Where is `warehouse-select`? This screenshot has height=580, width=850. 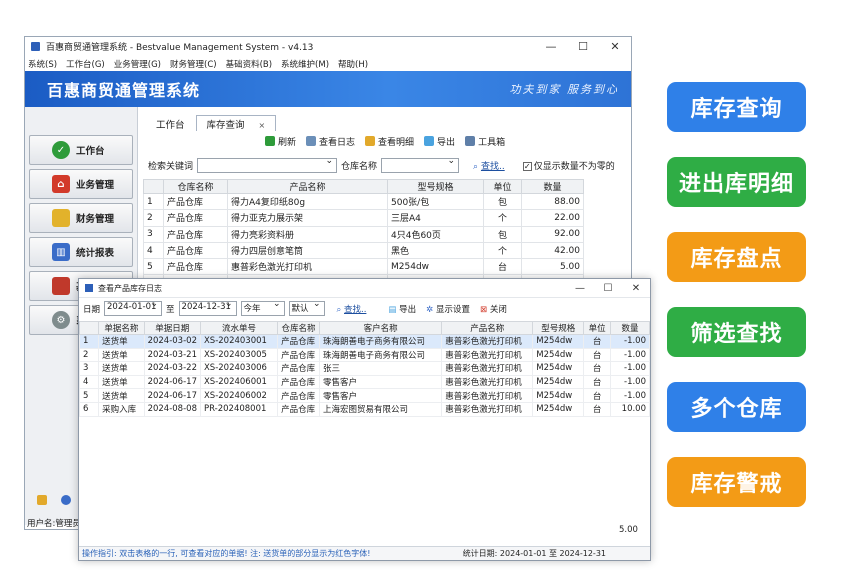
warehouse-select is located at coordinates (420, 164).